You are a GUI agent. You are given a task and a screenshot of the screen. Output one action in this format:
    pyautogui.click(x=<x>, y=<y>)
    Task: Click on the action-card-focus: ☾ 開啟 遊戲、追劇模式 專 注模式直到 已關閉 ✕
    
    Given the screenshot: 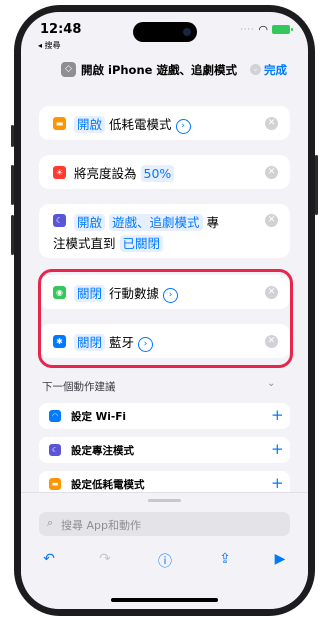 What is the action you would take?
    pyautogui.click(x=164, y=231)
    